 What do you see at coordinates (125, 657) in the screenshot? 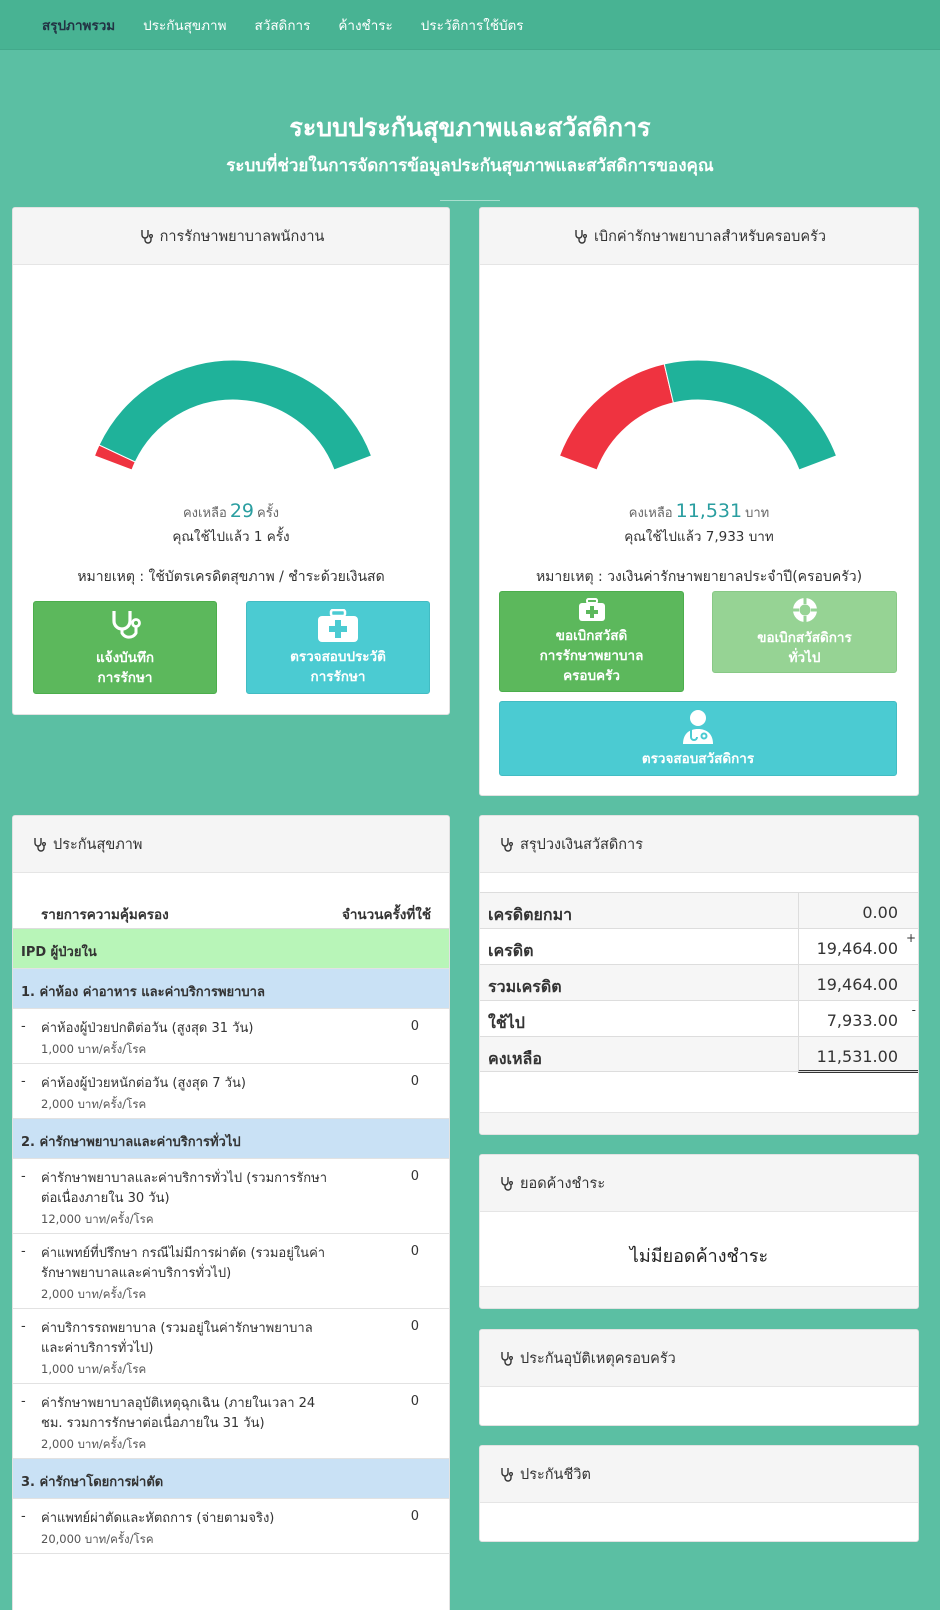
I see `button-label-line1: แจ้งบันทึก` at bounding box center [125, 657].